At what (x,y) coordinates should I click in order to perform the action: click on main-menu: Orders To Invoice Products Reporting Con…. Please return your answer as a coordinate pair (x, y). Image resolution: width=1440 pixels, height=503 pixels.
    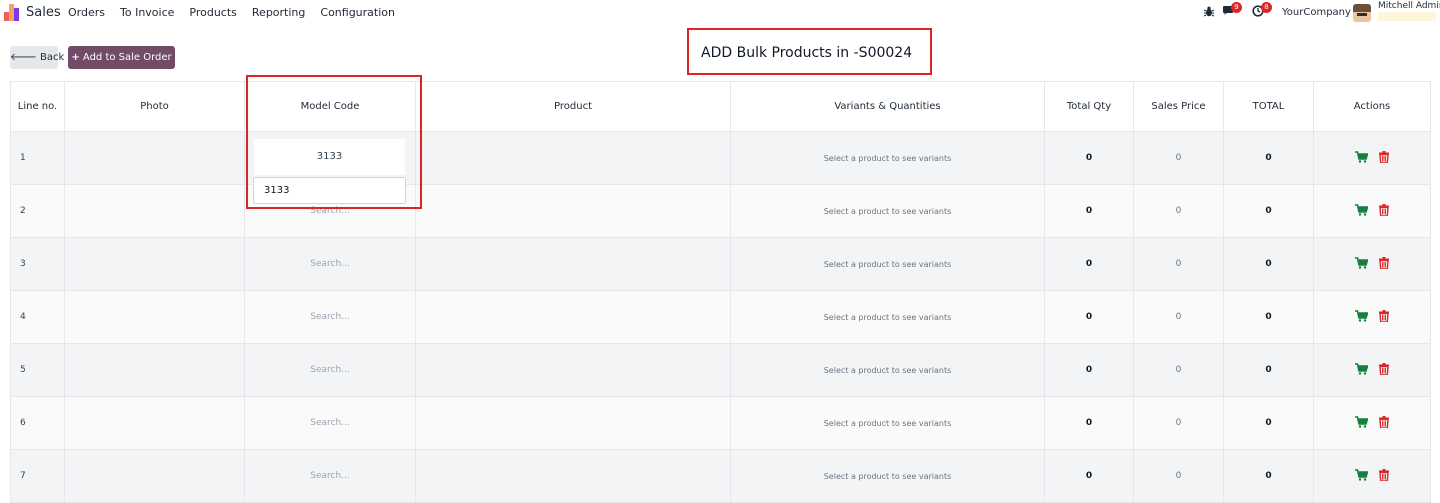
    Looking at the image, I should click on (239, 12).